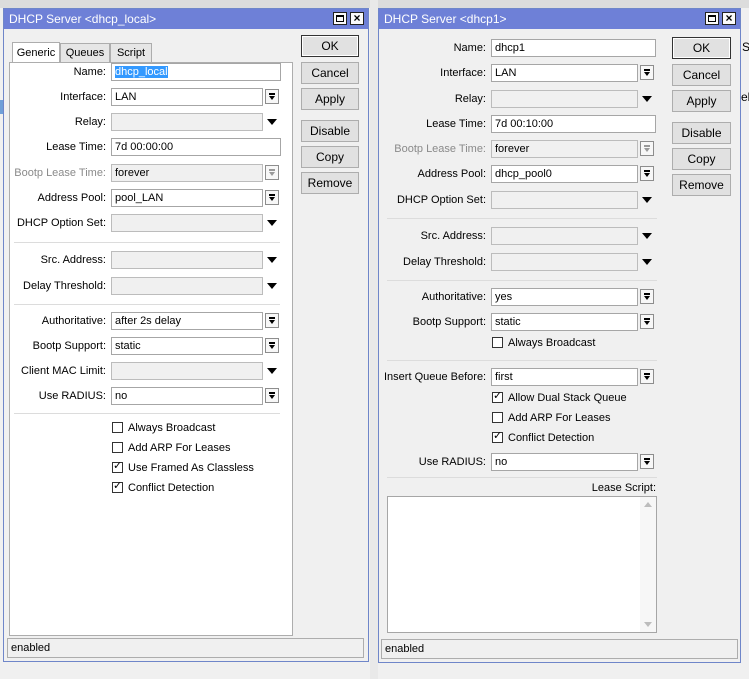 The image size is (749, 679). I want to click on insert-queue-before-select: first, so click(564, 377).